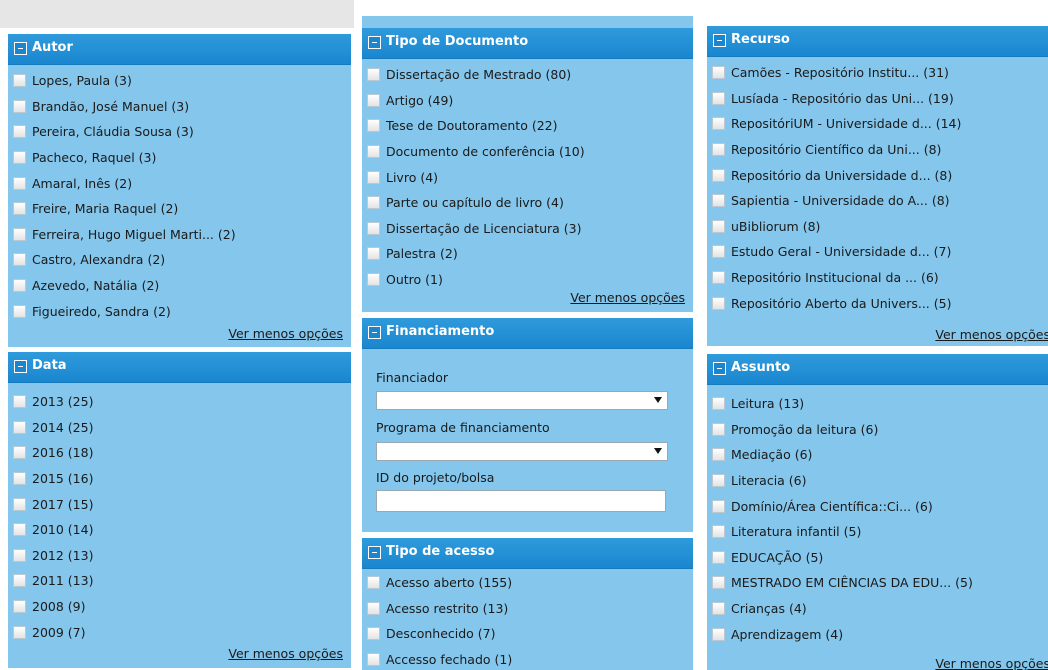 Image resolution: width=1048 pixels, height=670 pixels. Describe the element at coordinates (877, 201) in the screenshot. I see `list-item: Sapientia - Universidade do A... (8)` at that location.